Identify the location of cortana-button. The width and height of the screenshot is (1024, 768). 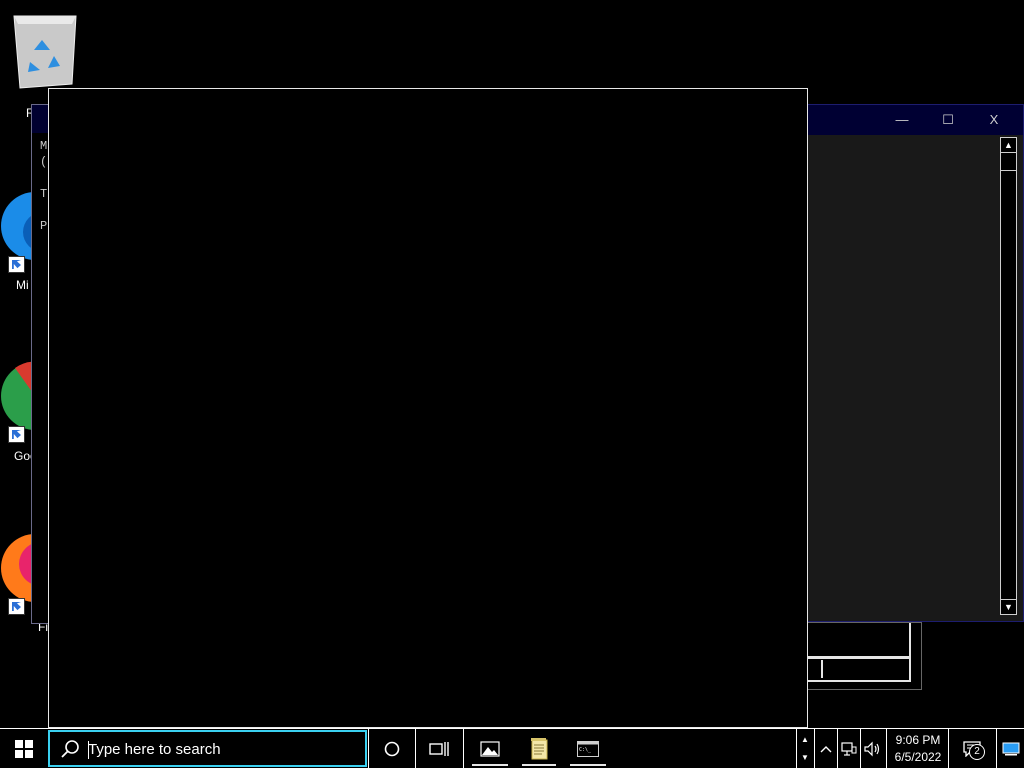
(392, 748).